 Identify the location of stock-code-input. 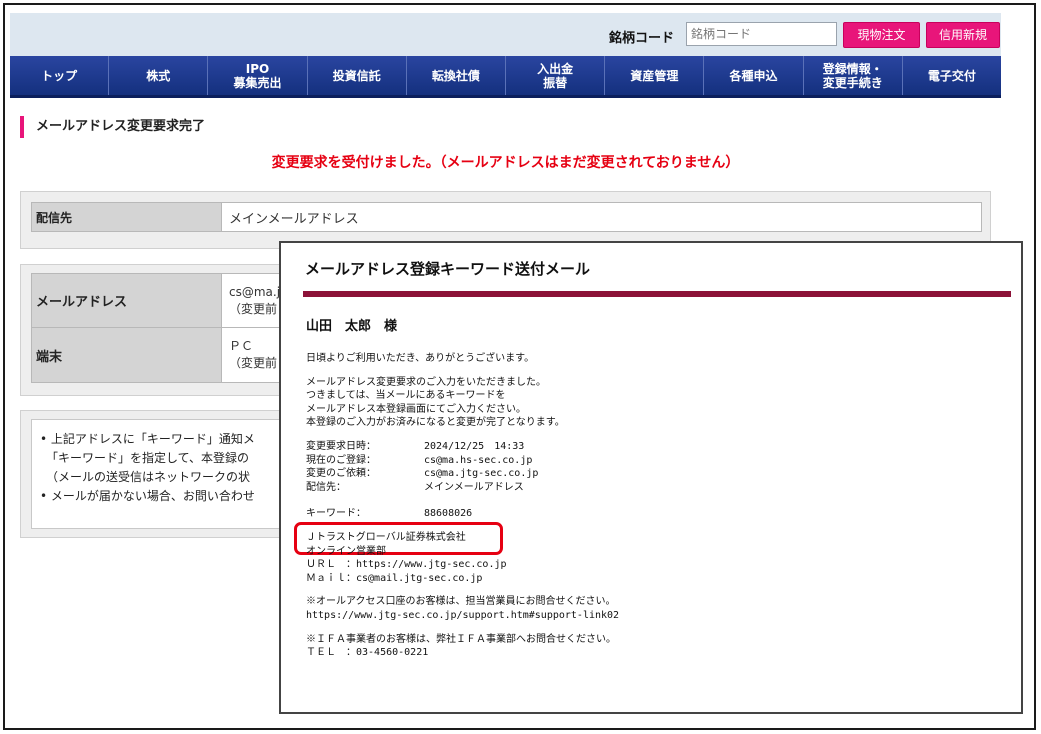
(761, 34).